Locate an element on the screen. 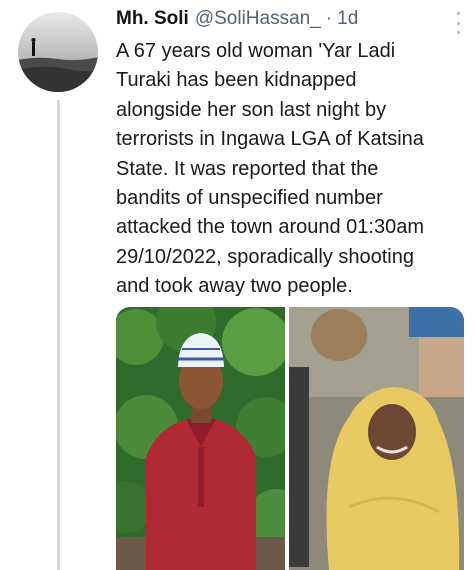 The width and height of the screenshot is (475, 570). tweet-text-line: Turaki has been kidnapped is located at coordinates (236, 80).